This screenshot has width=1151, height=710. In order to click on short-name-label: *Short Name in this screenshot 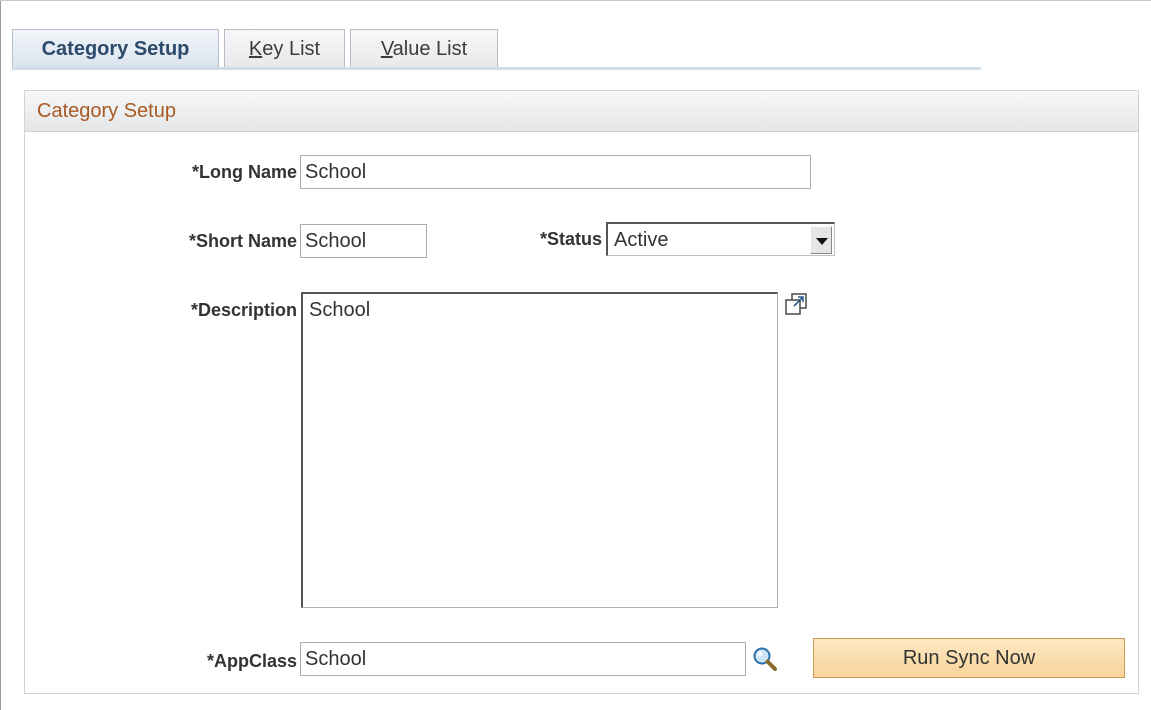, I will do `click(242, 241)`.